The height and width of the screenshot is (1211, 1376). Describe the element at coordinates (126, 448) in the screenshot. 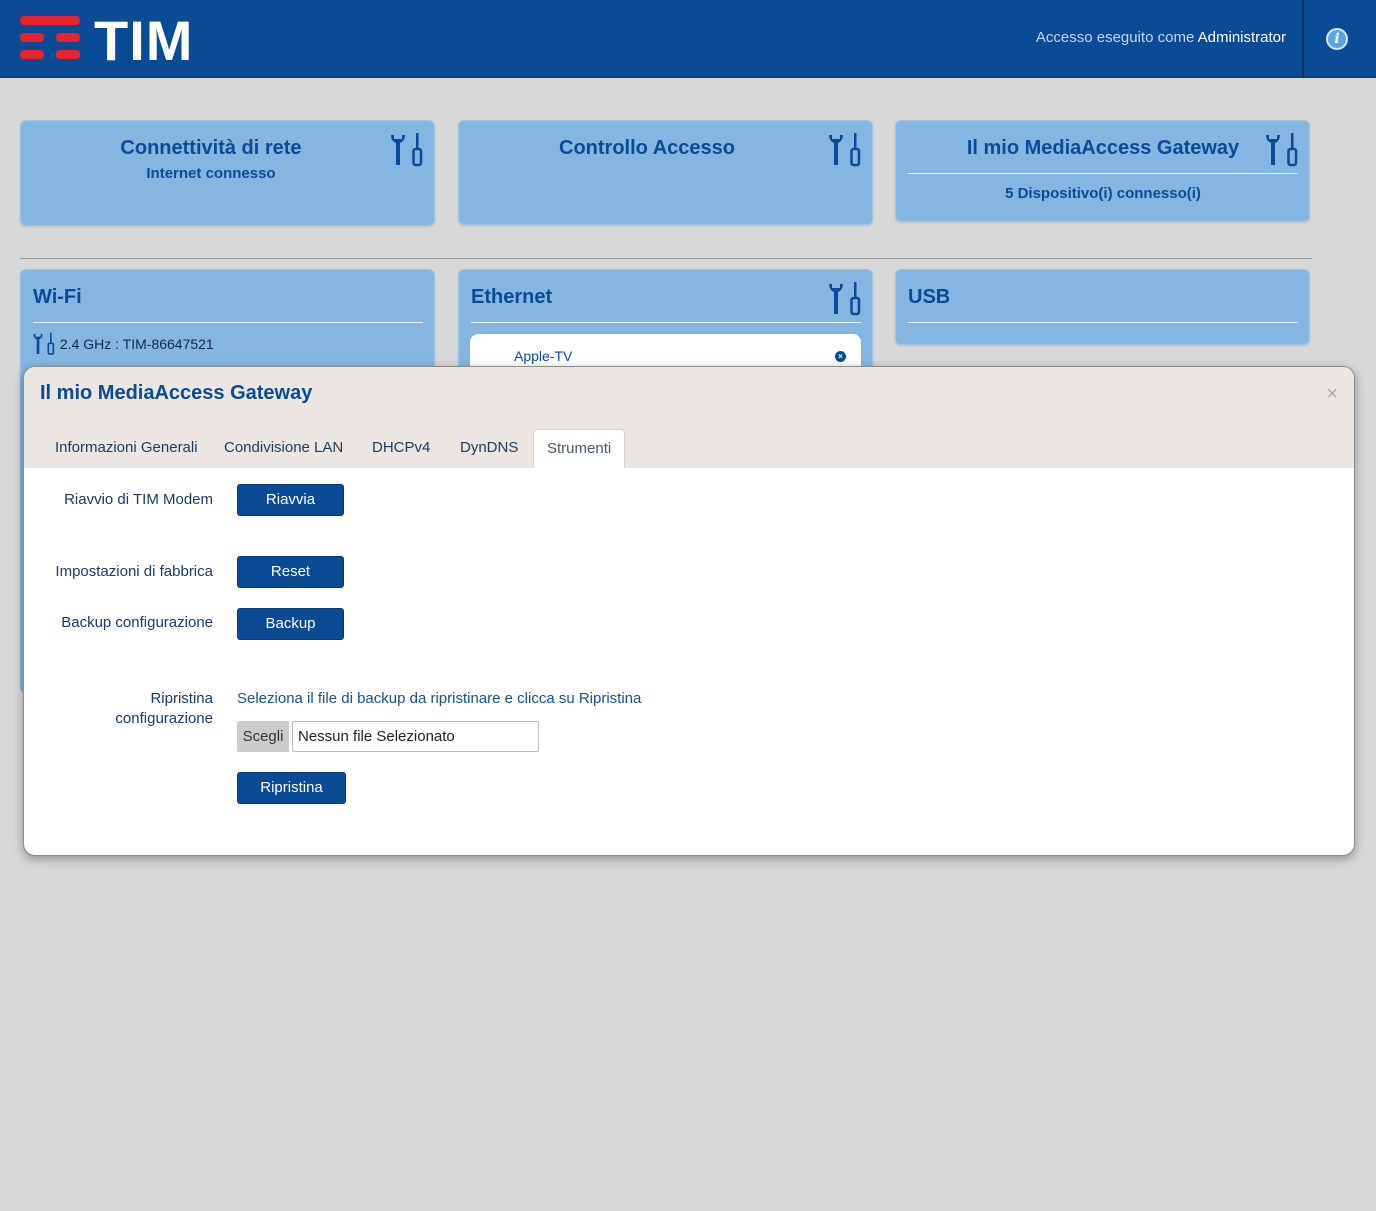

I see `tab-informazioni-generali: Informazioni Generali` at that location.